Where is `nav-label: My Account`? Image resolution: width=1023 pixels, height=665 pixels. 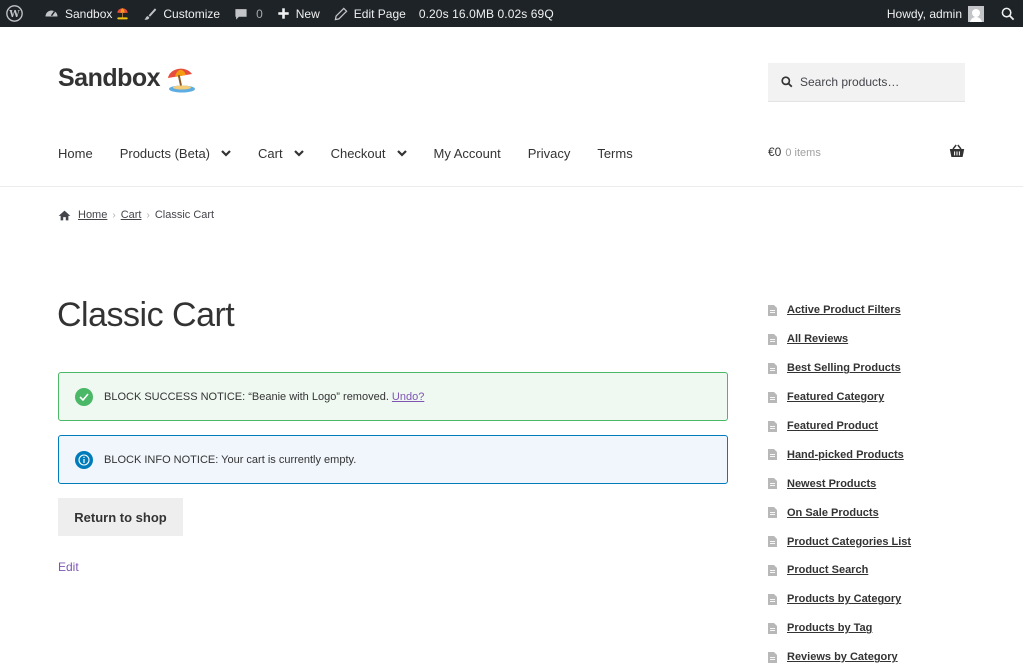
nav-label: My Account is located at coordinates (467, 153).